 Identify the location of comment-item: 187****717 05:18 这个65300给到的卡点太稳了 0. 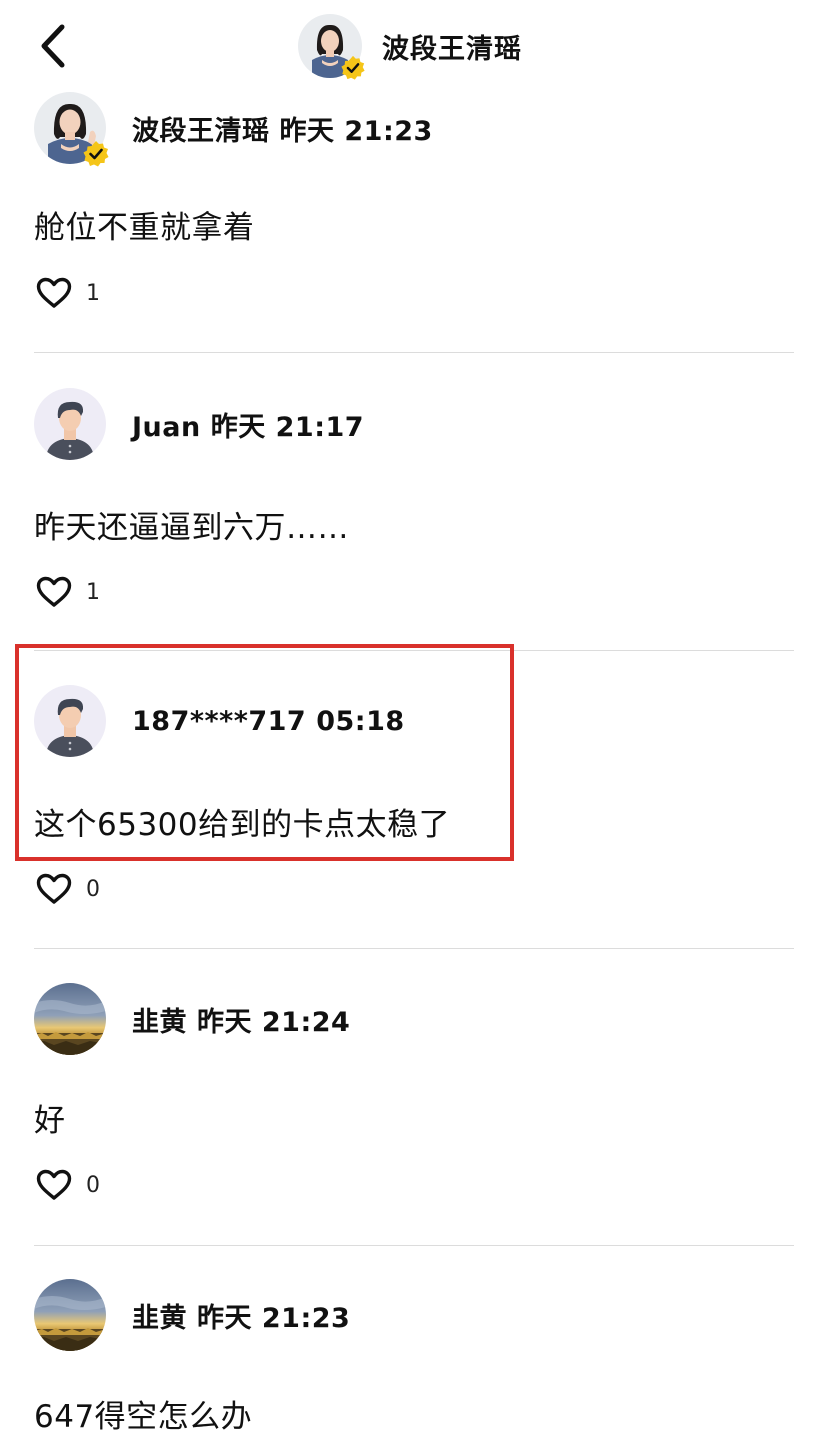
(414, 794).